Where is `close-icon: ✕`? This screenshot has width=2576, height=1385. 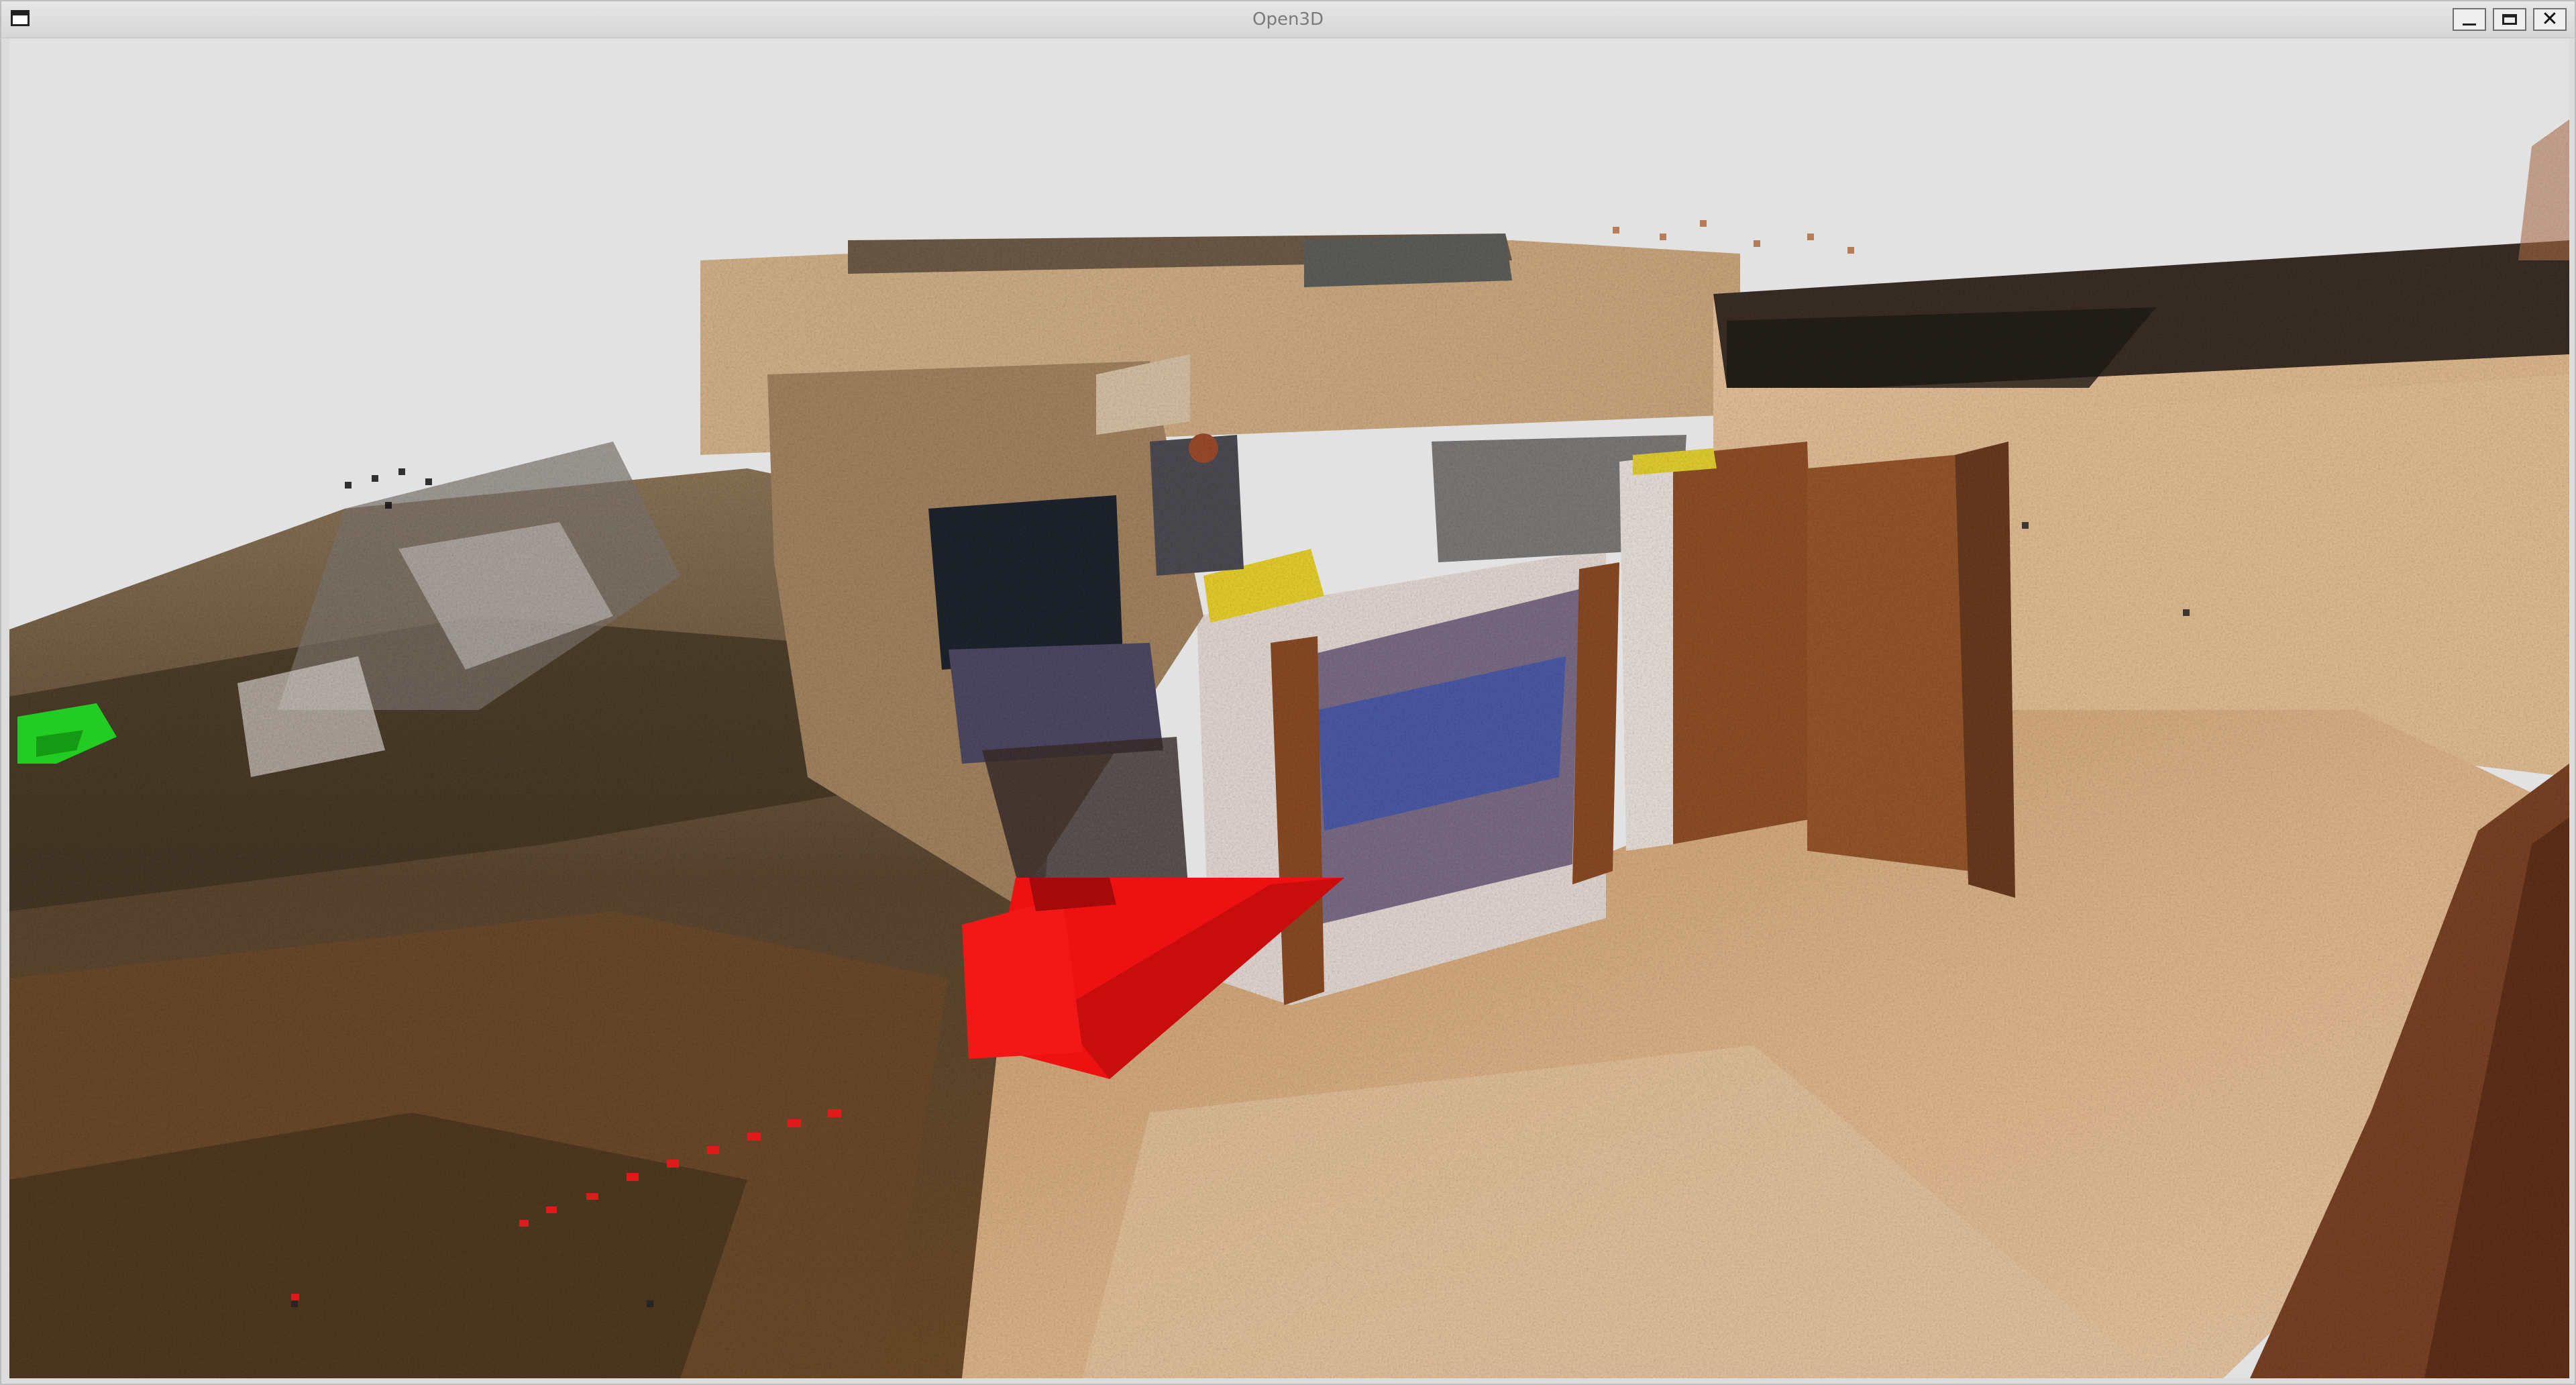
close-icon: ✕ is located at coordinates (2550, 19).